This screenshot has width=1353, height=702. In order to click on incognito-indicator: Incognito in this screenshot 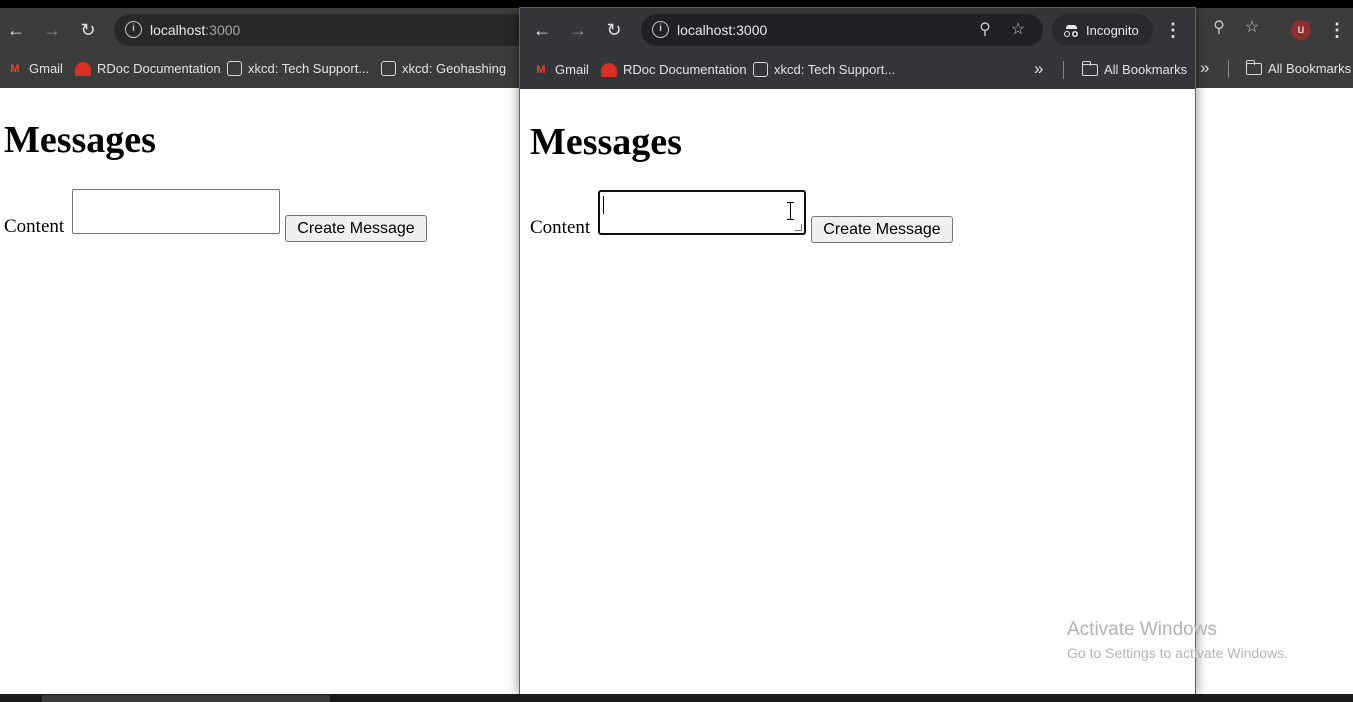, I will do `click(1102, 30)`.